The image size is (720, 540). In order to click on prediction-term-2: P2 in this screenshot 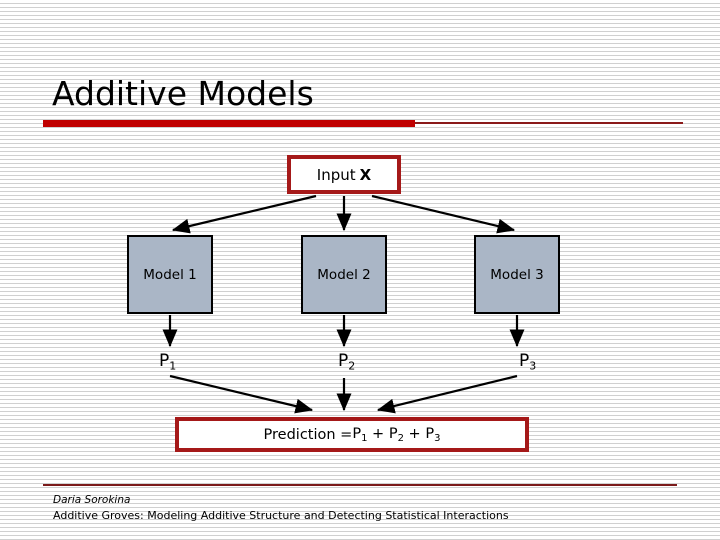, I will do `click(346, 361)`.